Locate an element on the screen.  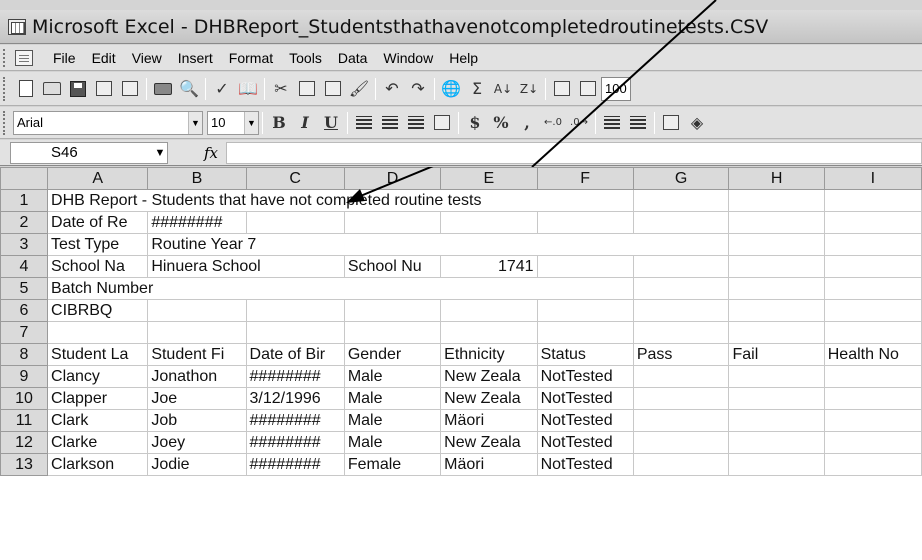
copy-button is located at coordinates (307, 89).